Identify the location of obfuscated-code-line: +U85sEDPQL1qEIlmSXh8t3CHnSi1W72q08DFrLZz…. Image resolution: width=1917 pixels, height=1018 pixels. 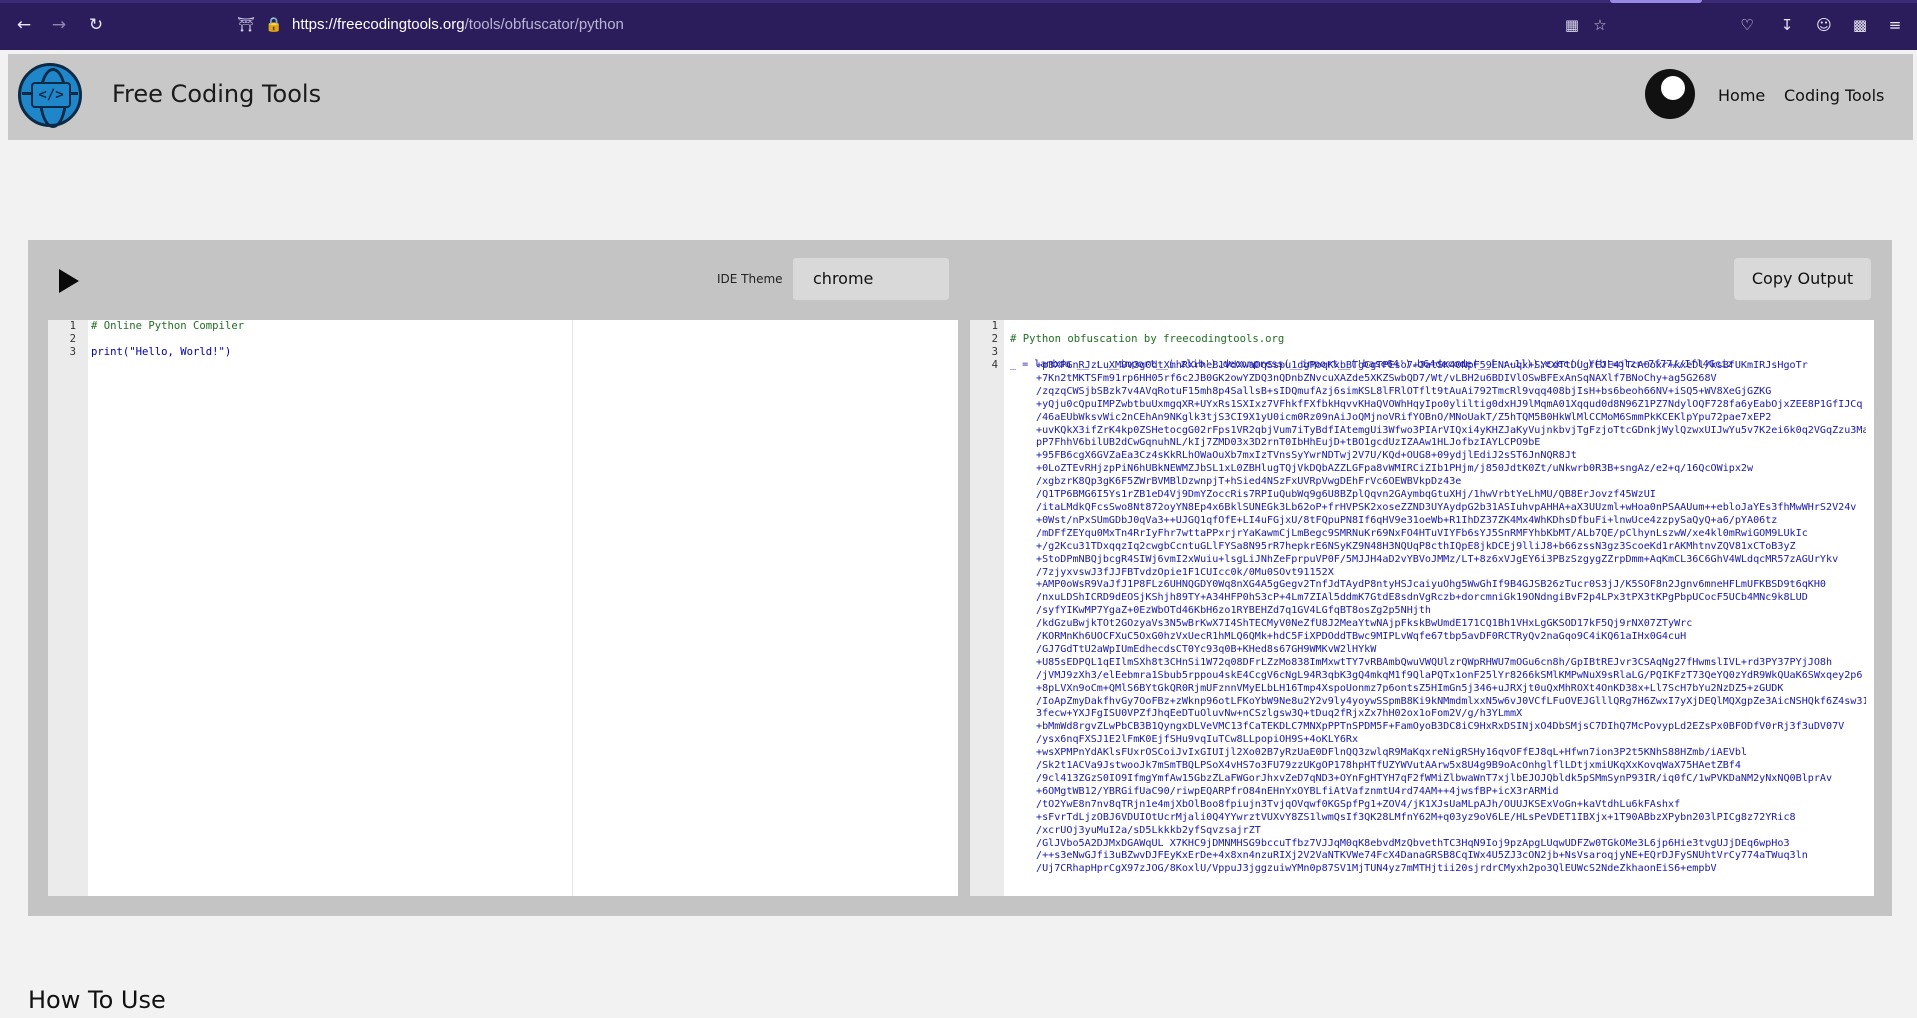
(1451, 663).